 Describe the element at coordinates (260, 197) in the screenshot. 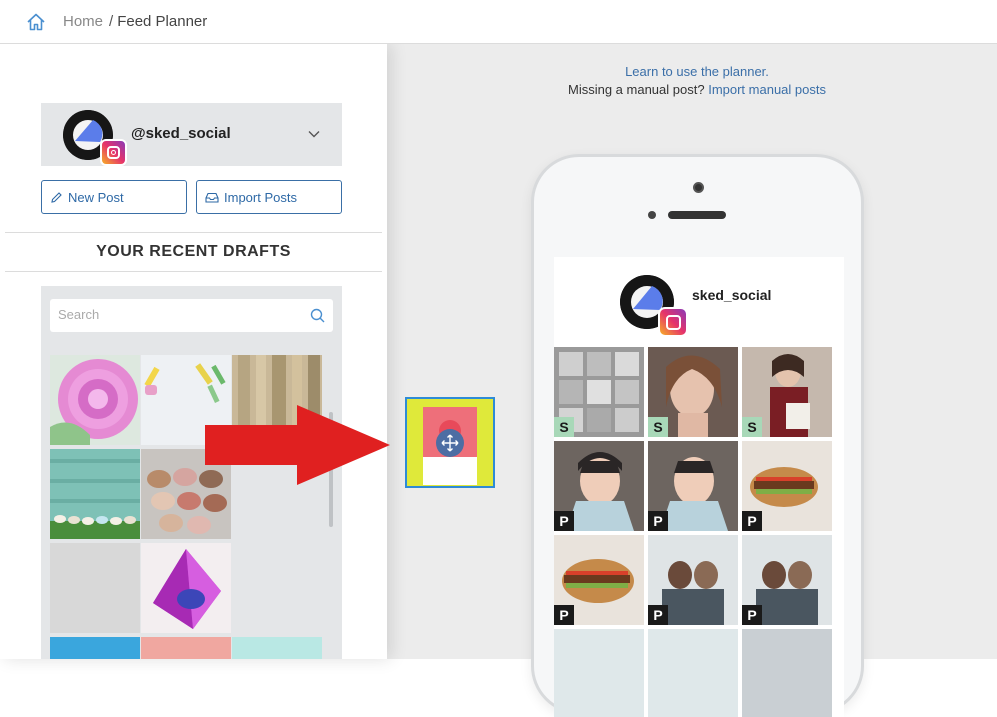

I see `import-posts-label: Import Posts` at that location.